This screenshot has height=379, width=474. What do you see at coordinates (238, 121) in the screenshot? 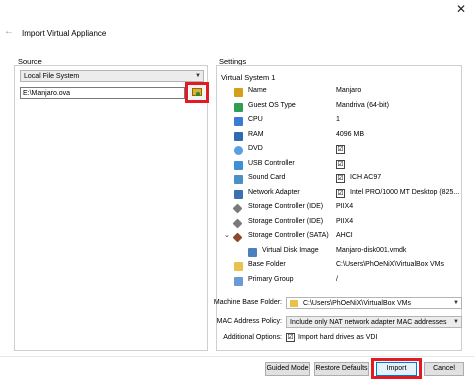
I see `cpu-icon` at bounding box center [238, 121].